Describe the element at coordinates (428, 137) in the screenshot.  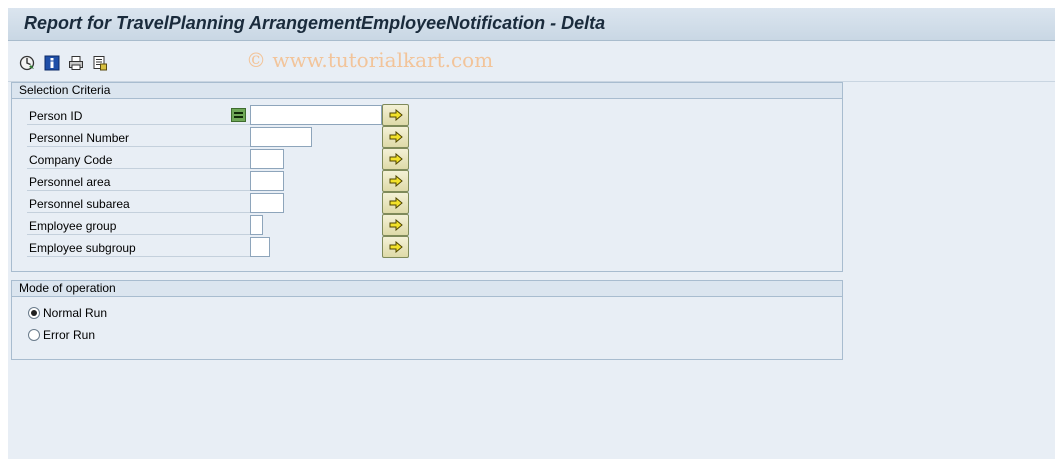
I see `personnel-number-row: Personnel Number` at that location.